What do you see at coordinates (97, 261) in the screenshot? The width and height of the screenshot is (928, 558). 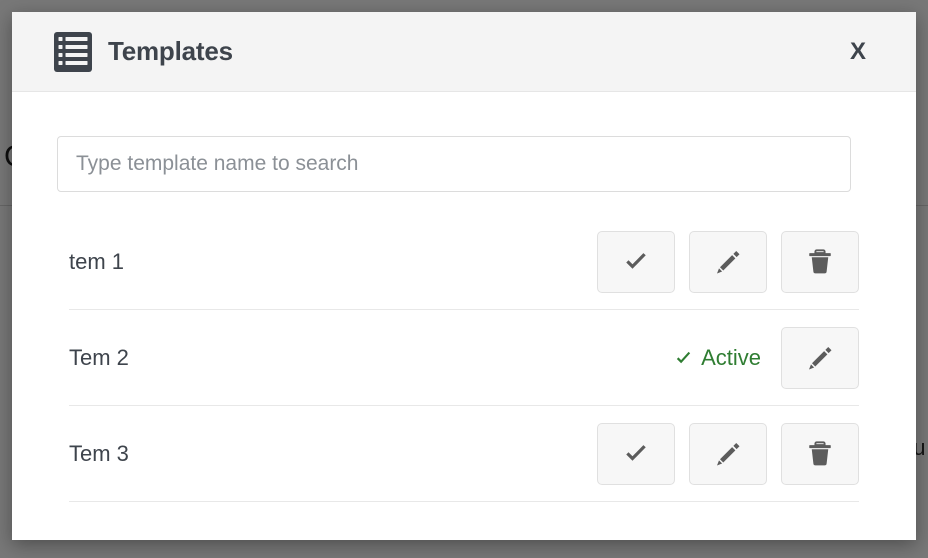 I see `template-name: tem 1` at bounding box center [97, 261].